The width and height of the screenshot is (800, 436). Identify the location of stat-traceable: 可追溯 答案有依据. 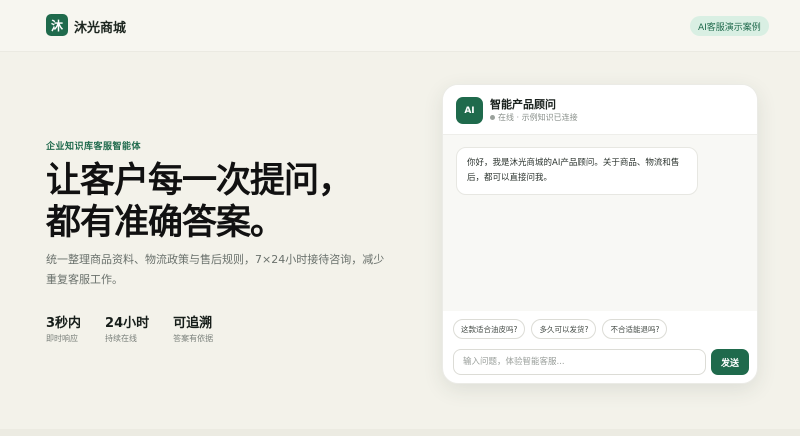
(193, 328).